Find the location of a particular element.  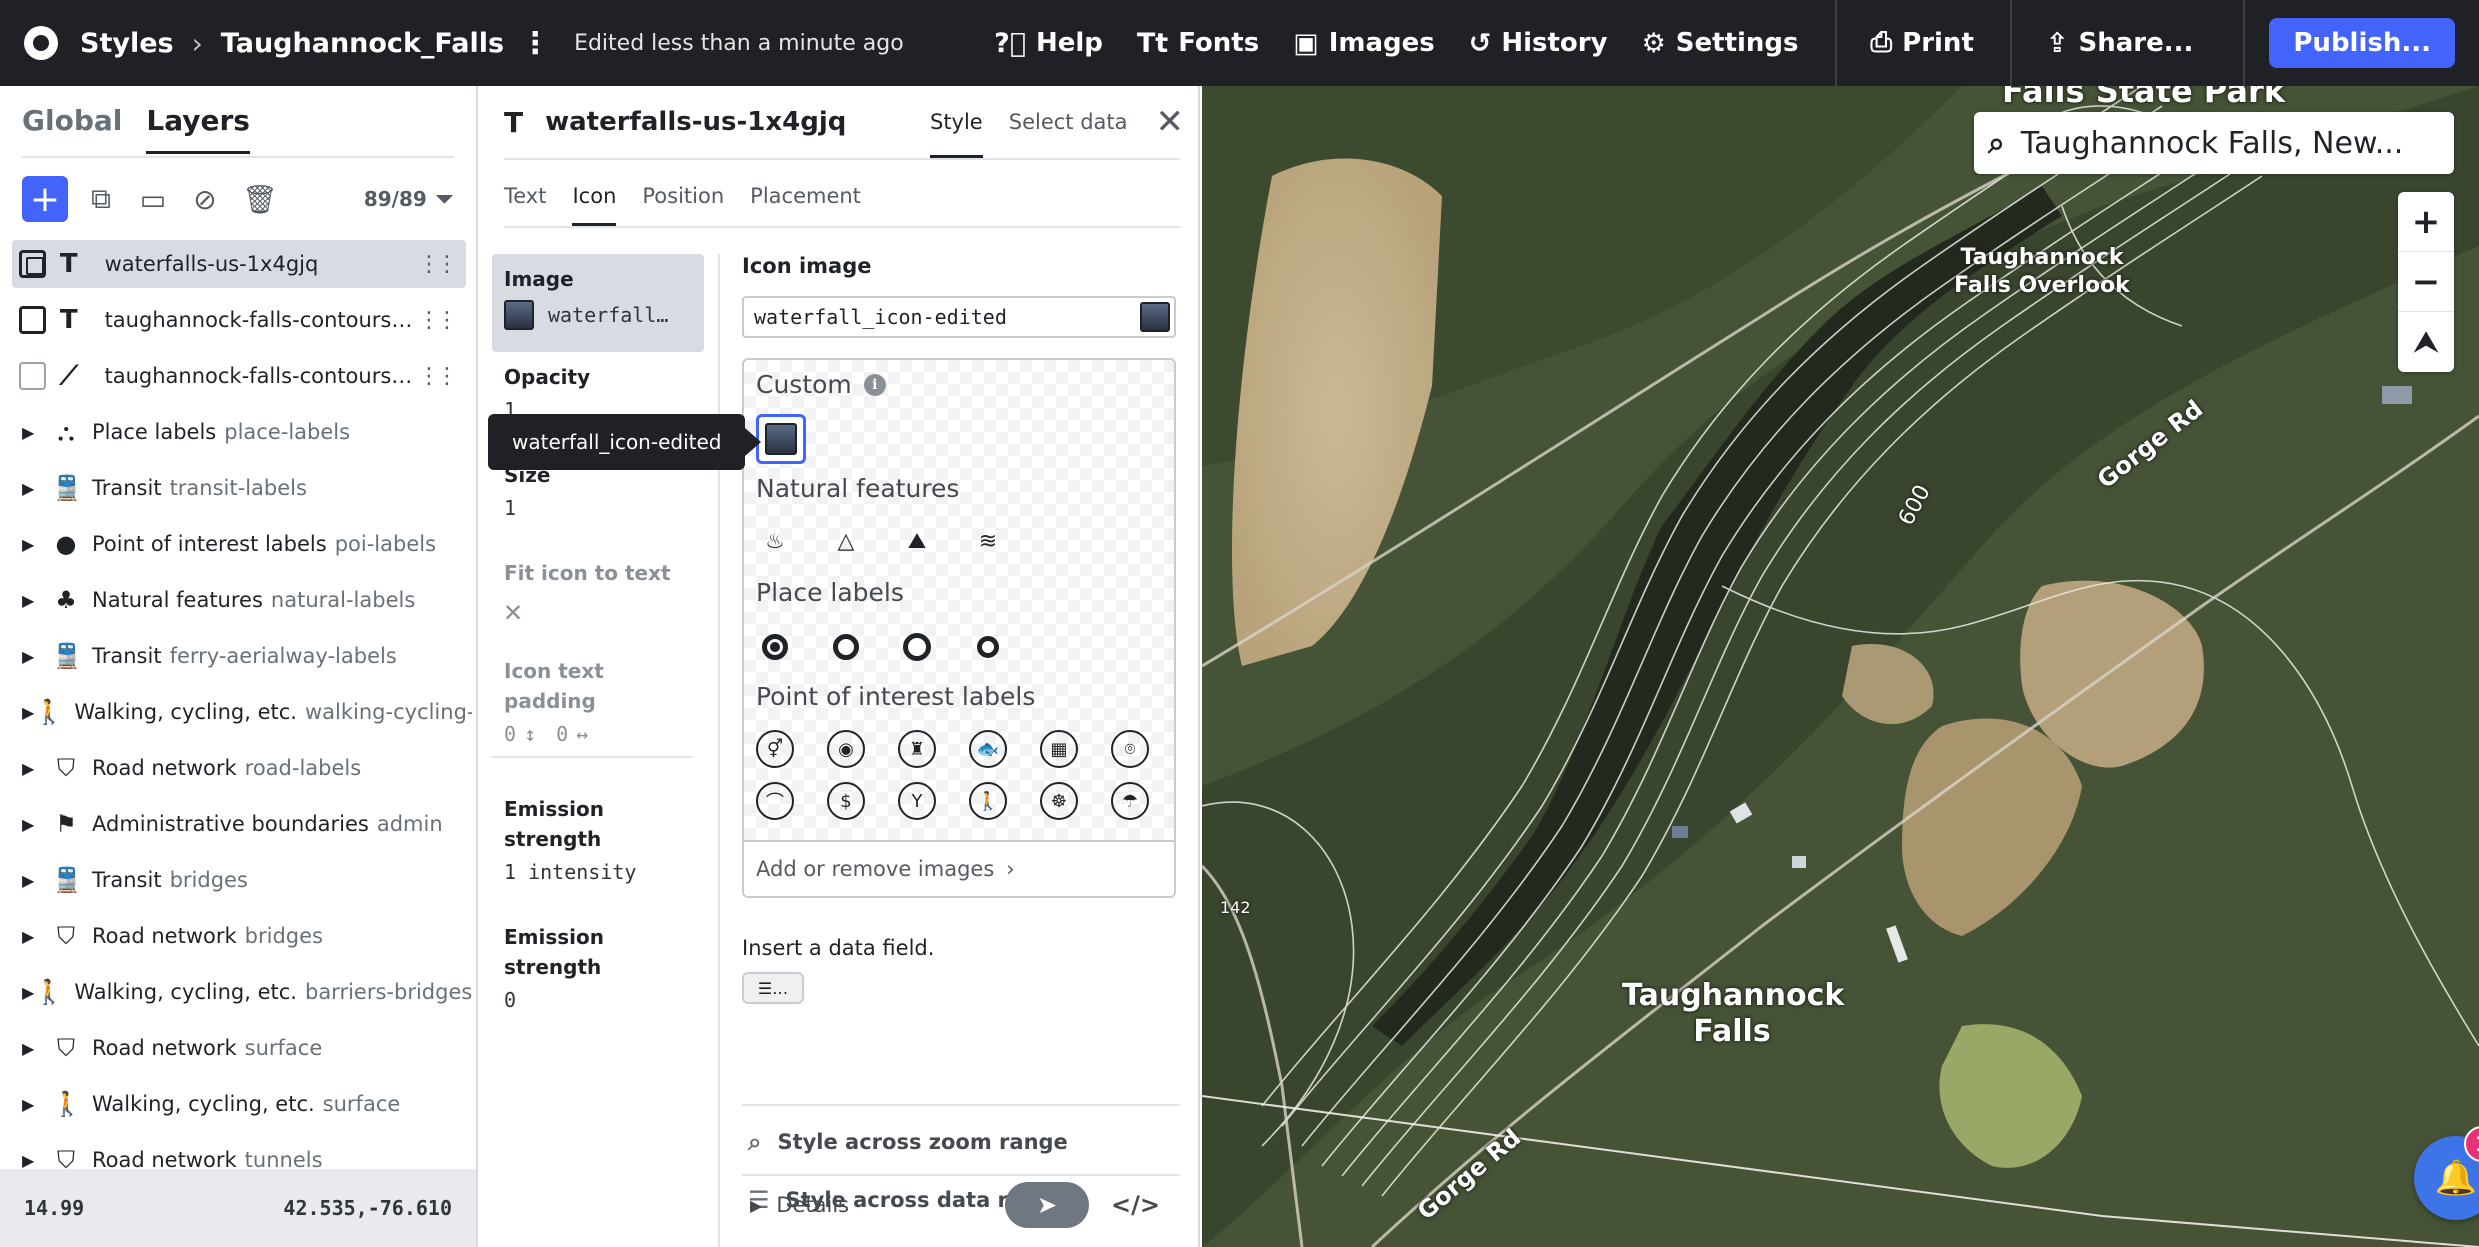

compass-icon: ⮝ is located at coordinates (2426, 342).